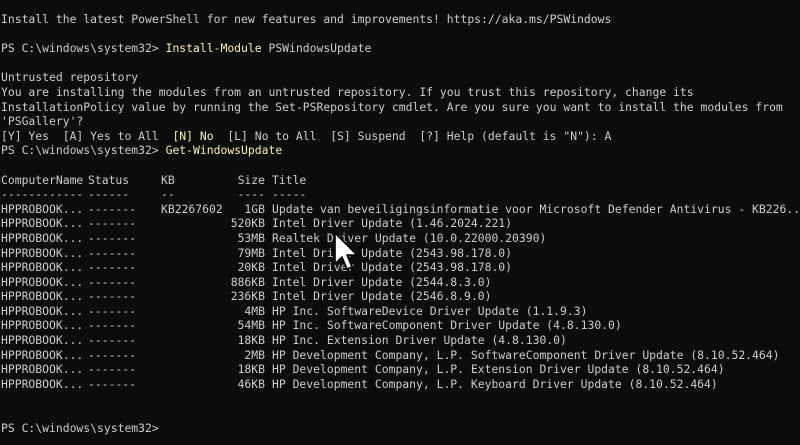  Describe the element at coordinates (168, 179) in the screenshot. I see `header-kb: KB` at that location.